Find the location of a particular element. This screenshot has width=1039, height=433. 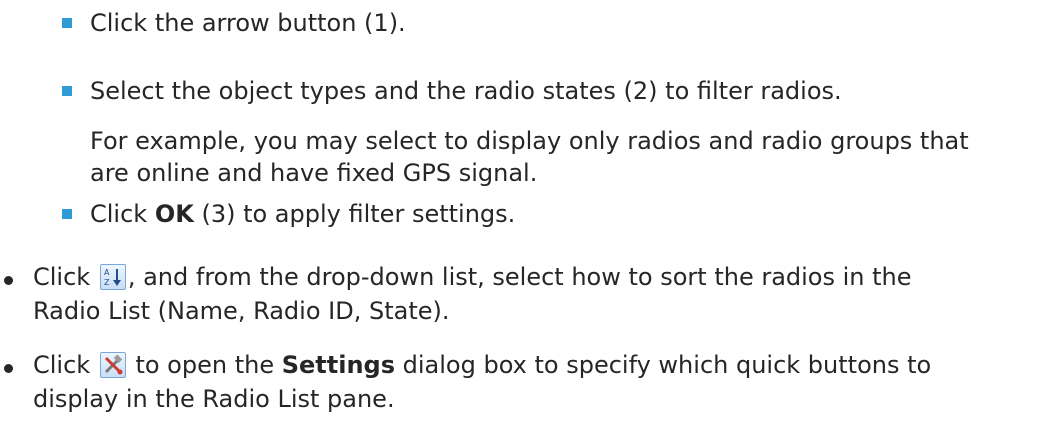

settings-mid: to open the is located at coordinates (204, 365).